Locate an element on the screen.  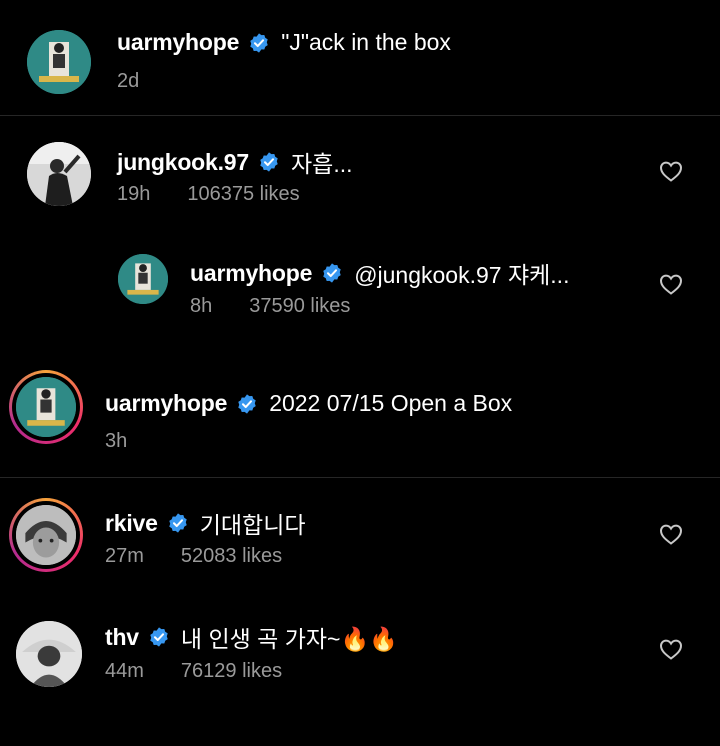
comment-text: 기대합니다 is located at coordinates (252, 525).